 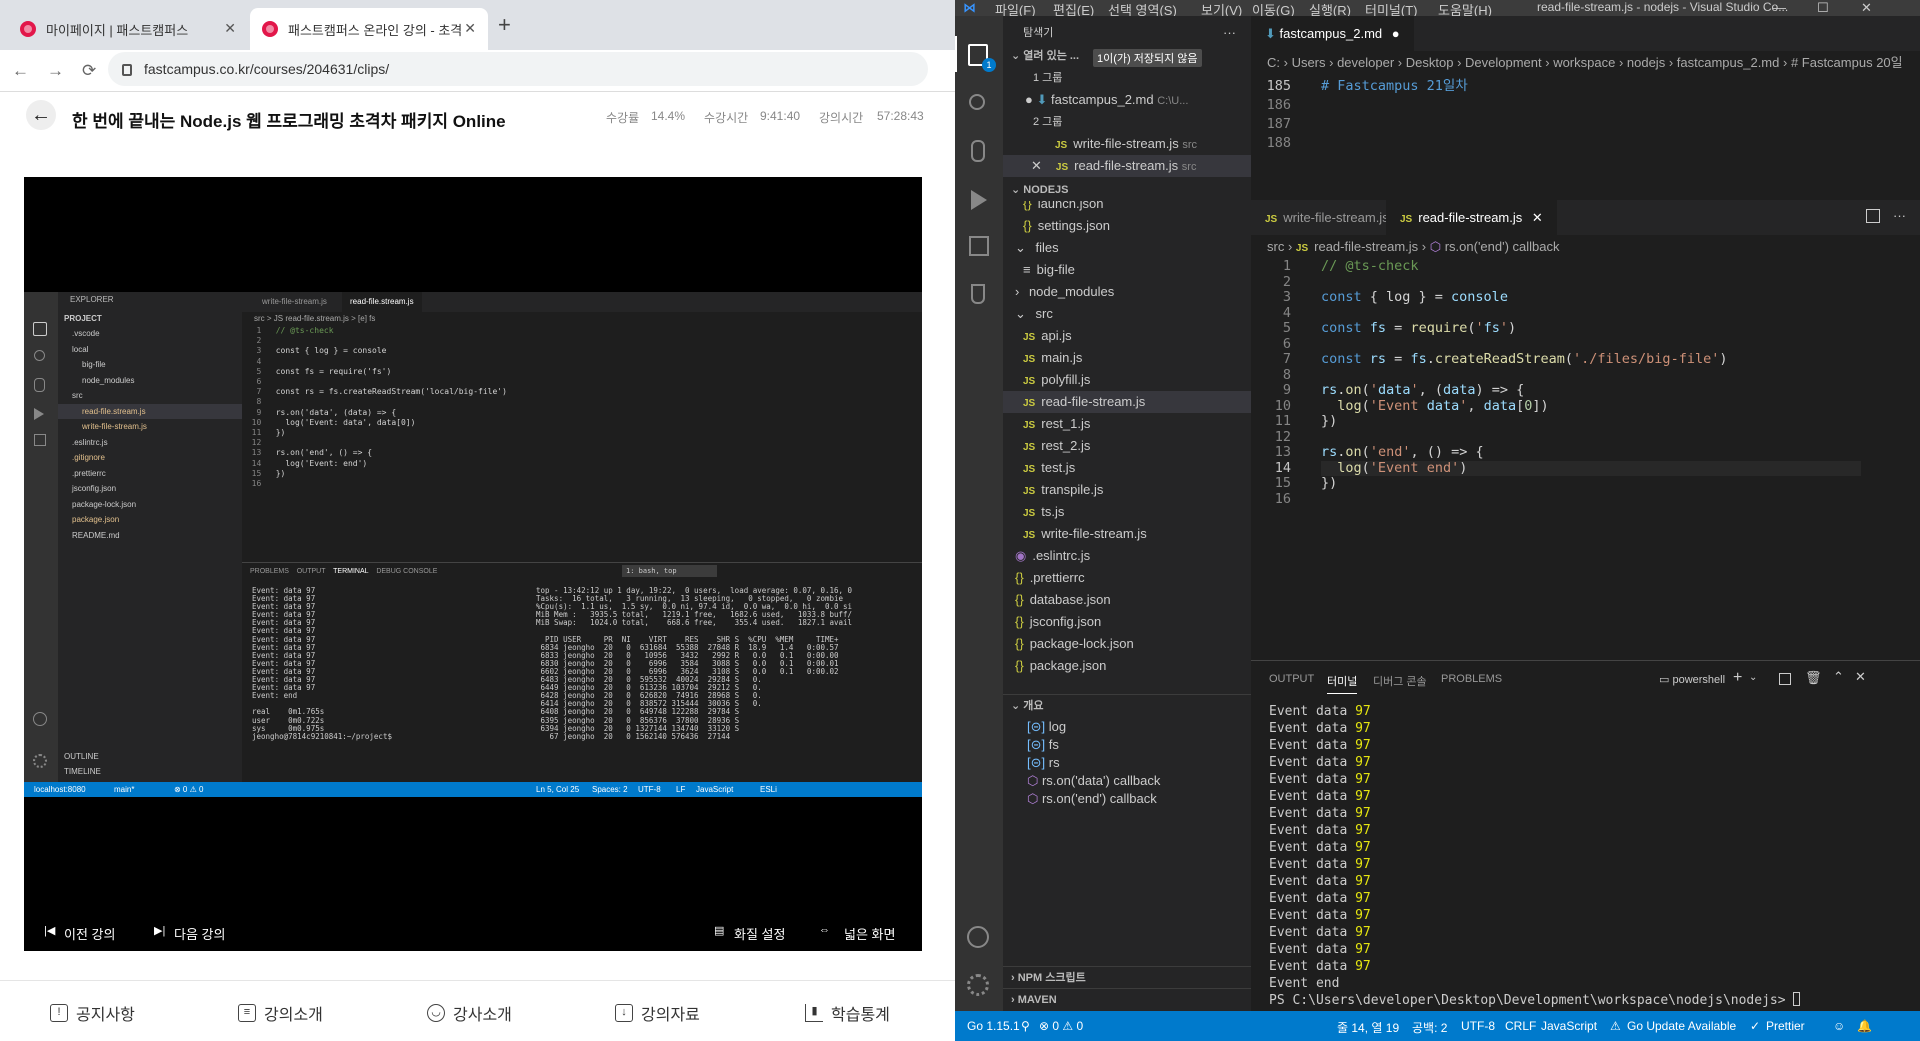 I want to click on close-panel-icon: ✕, so click(x=1860, y=677).